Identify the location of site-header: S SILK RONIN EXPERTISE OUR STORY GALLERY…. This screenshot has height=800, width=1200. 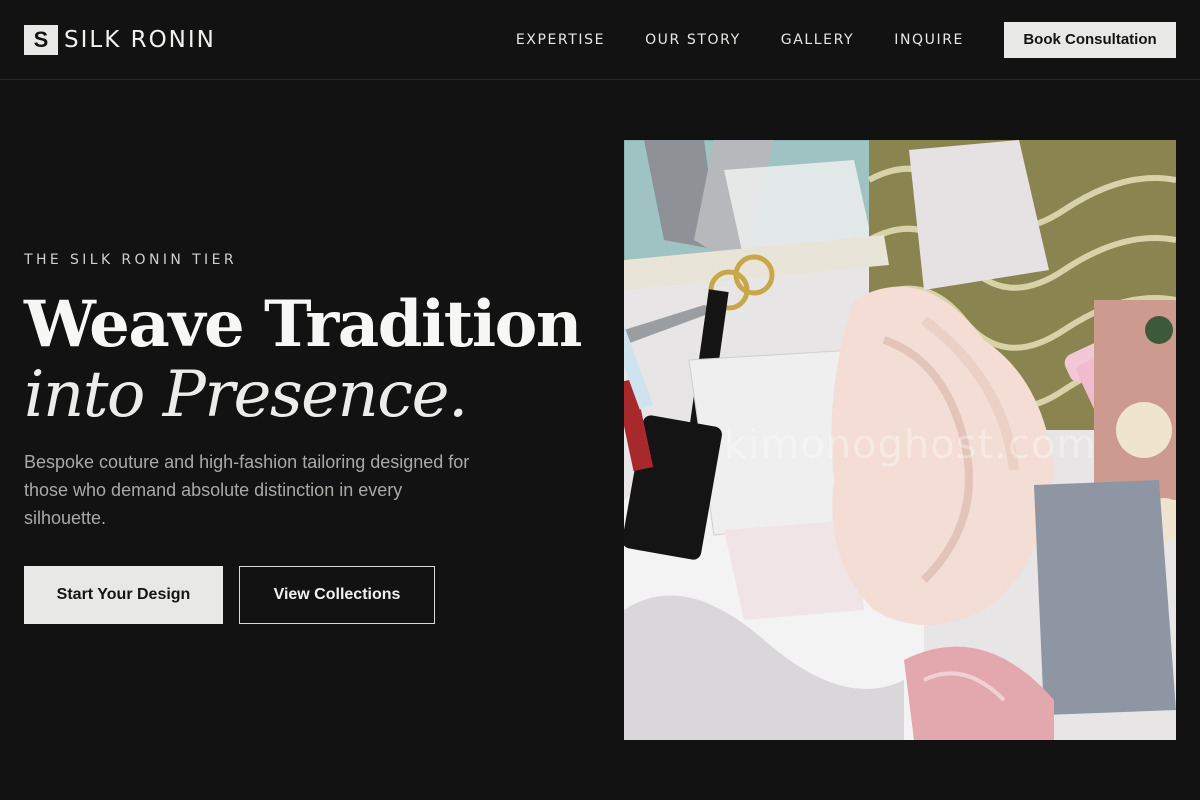
(600, 40).